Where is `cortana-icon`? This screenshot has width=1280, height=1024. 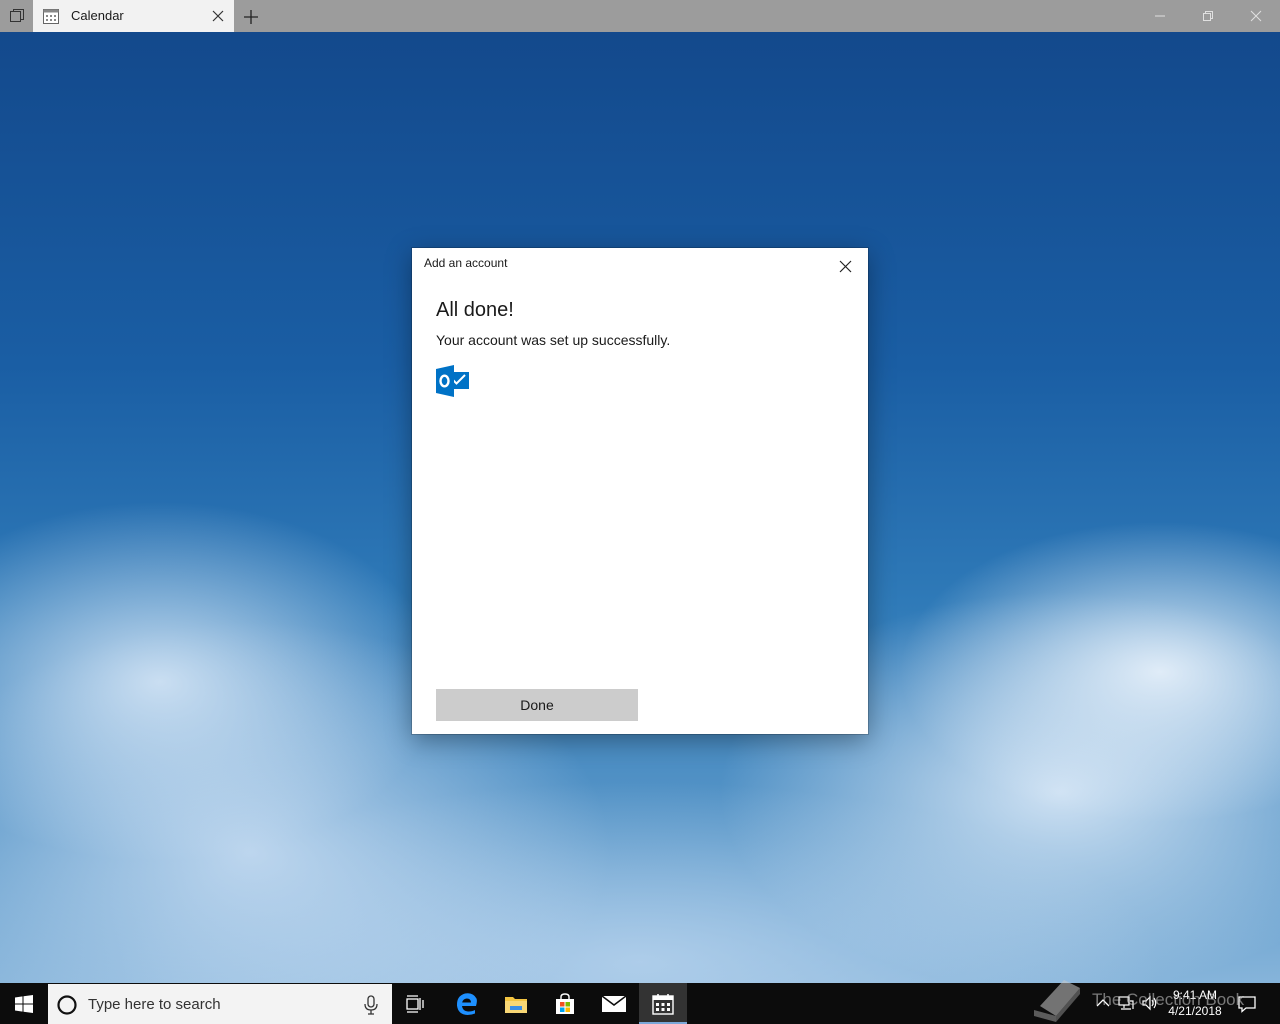 cortana-icon is located at coordinates (67, 1005).